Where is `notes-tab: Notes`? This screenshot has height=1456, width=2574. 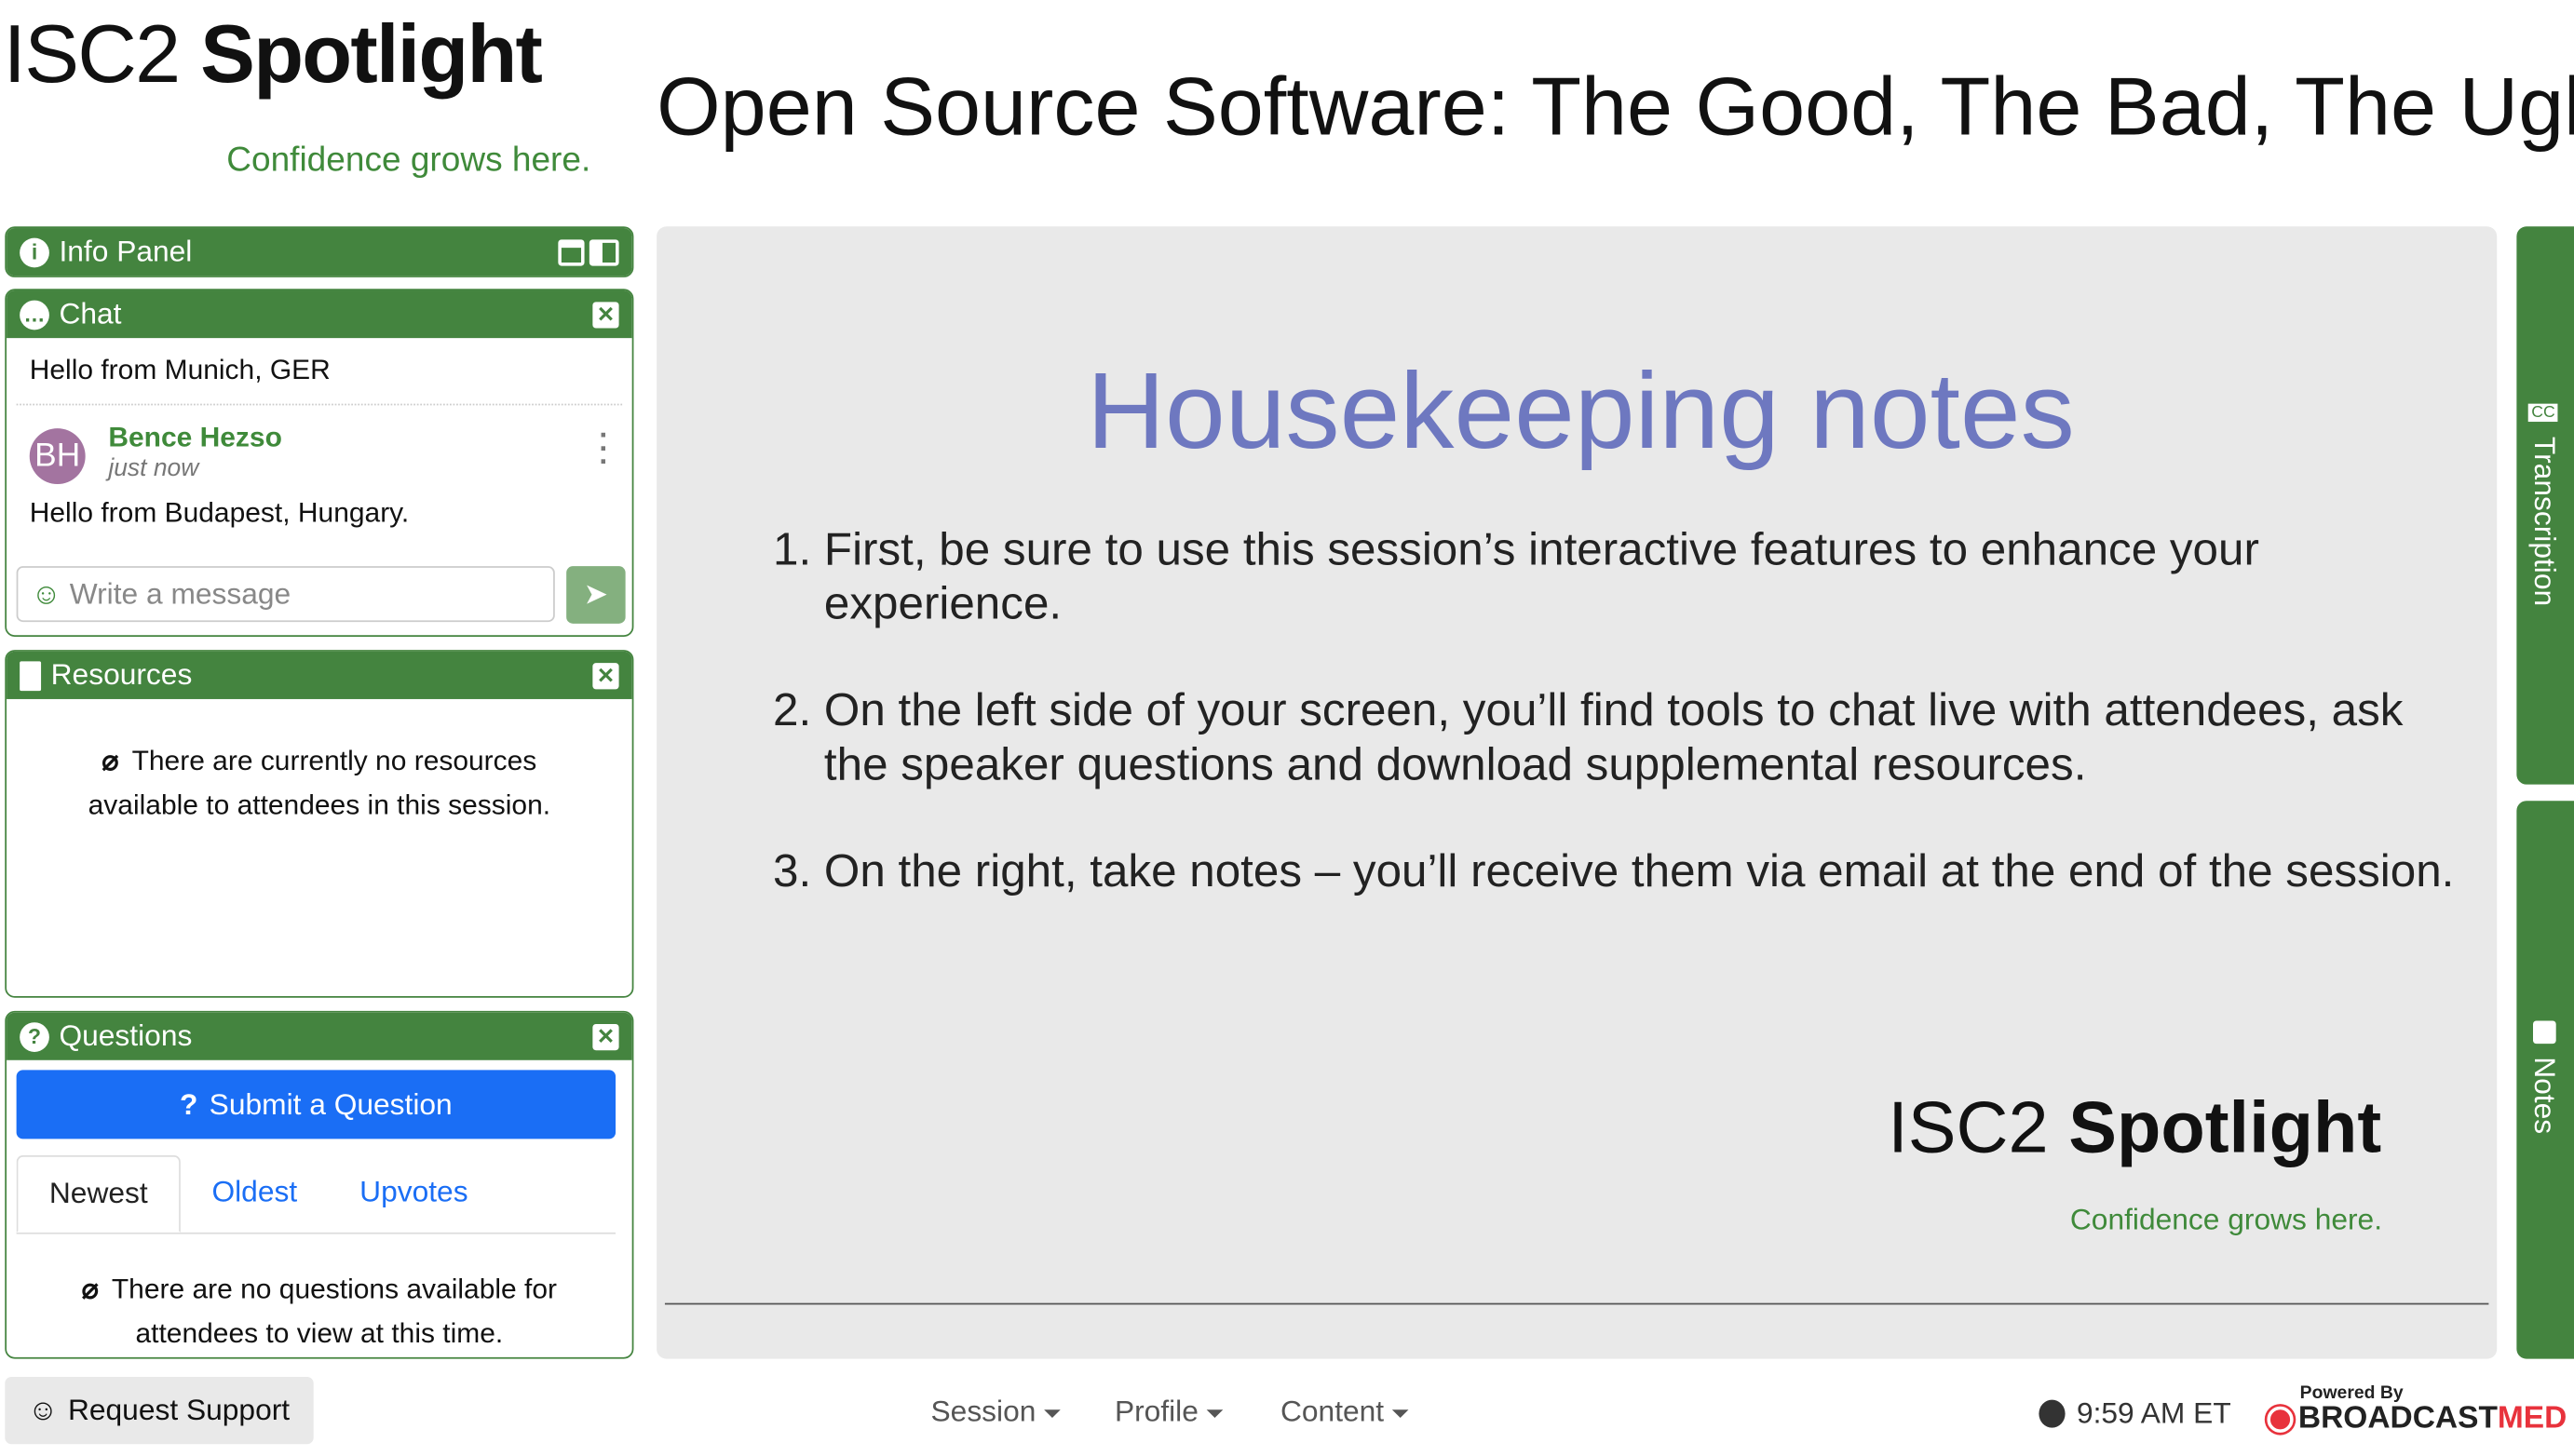
notes-tab: Notes is located at coordinates (2545, 1080).